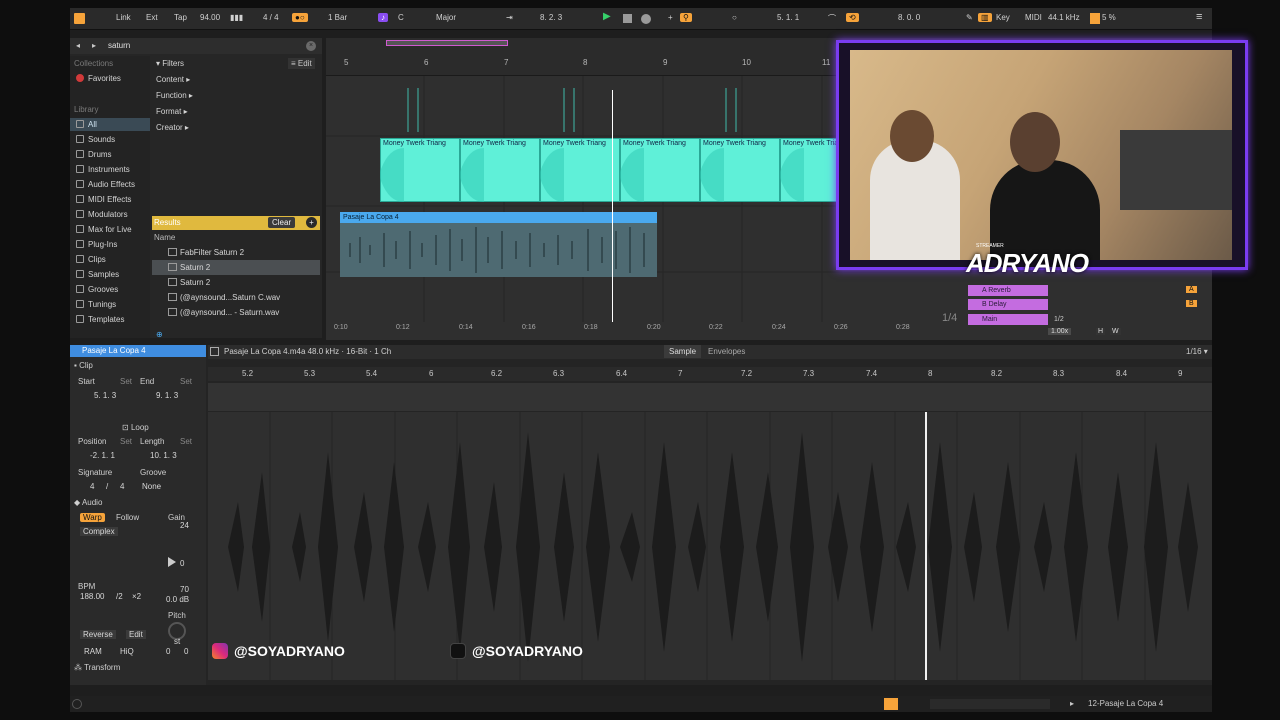 This screenshot has width=1280, height=720. Describe the element at coordinates (163, 455) in the screenshot. I see `length-field: 10. 1. 3` at that location.